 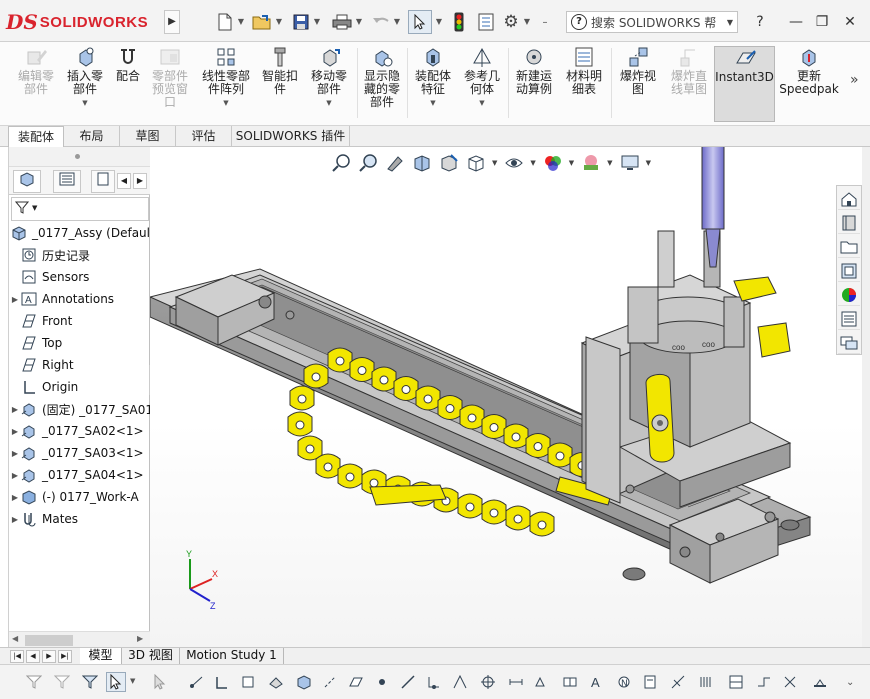 I want to click on component-preview-button: 零部件 预览窗 口, so click(x=170, y=84).